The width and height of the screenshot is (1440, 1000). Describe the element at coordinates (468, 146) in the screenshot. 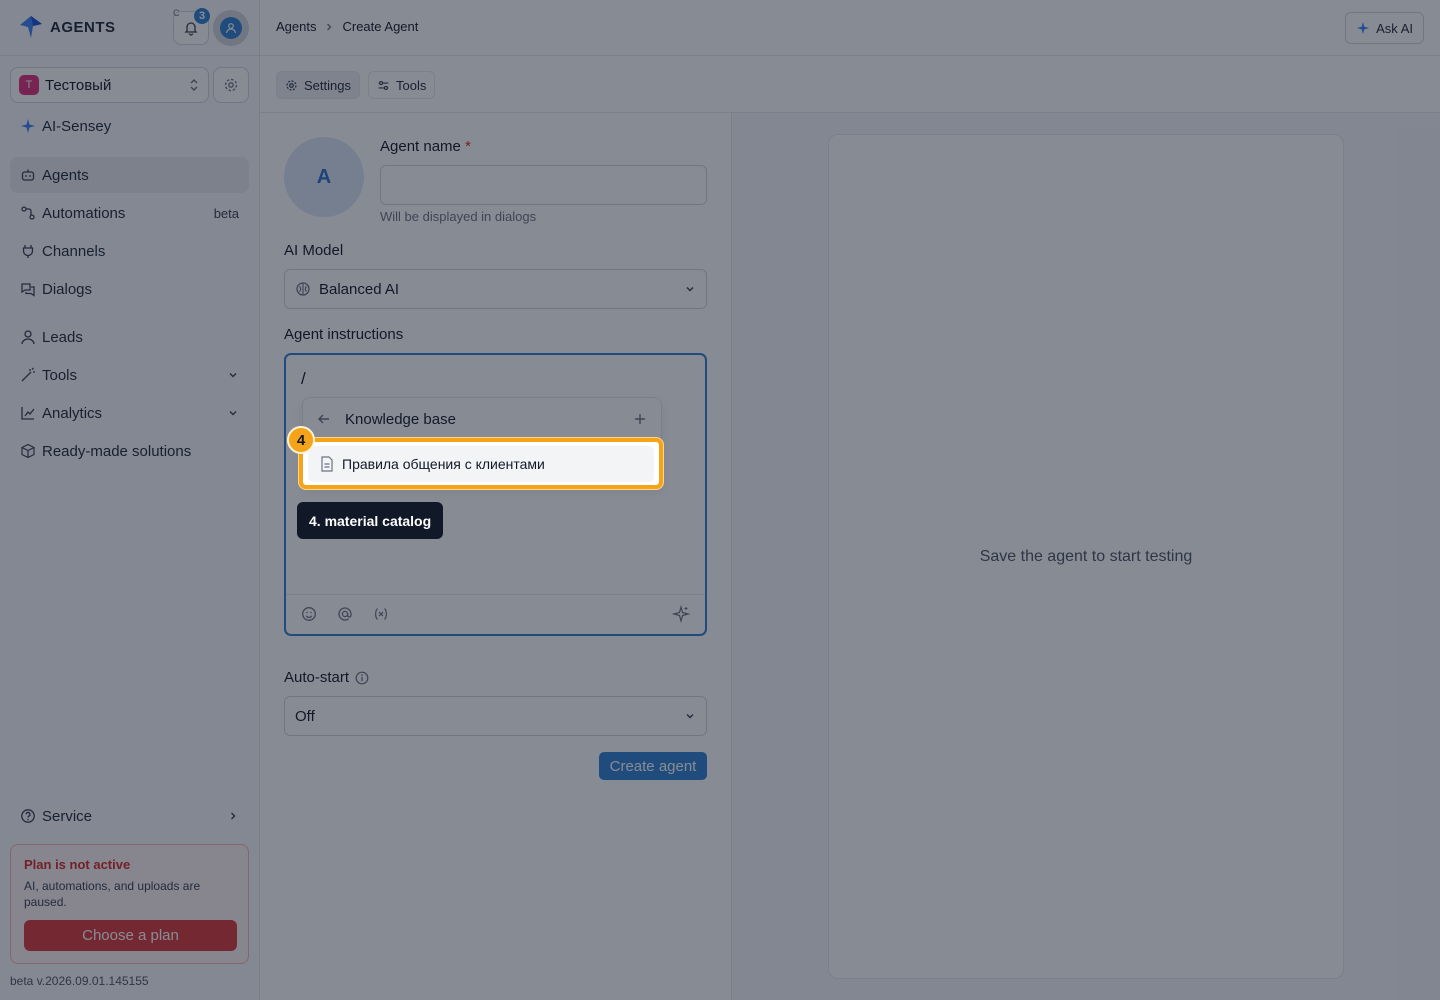

I see `required-mark: *` at that location.